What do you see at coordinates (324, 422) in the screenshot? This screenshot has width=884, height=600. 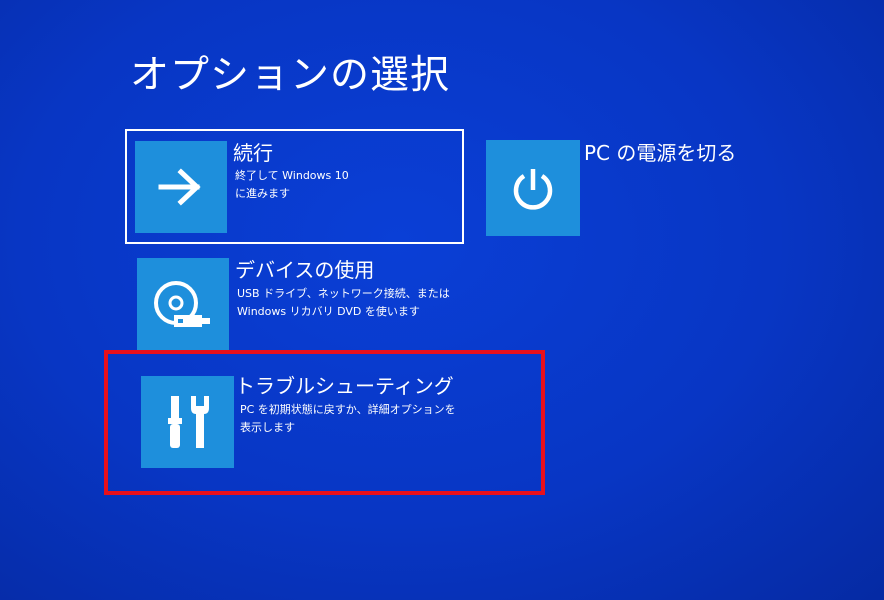 I see `highlight-box` at bounding box center [324, 422].